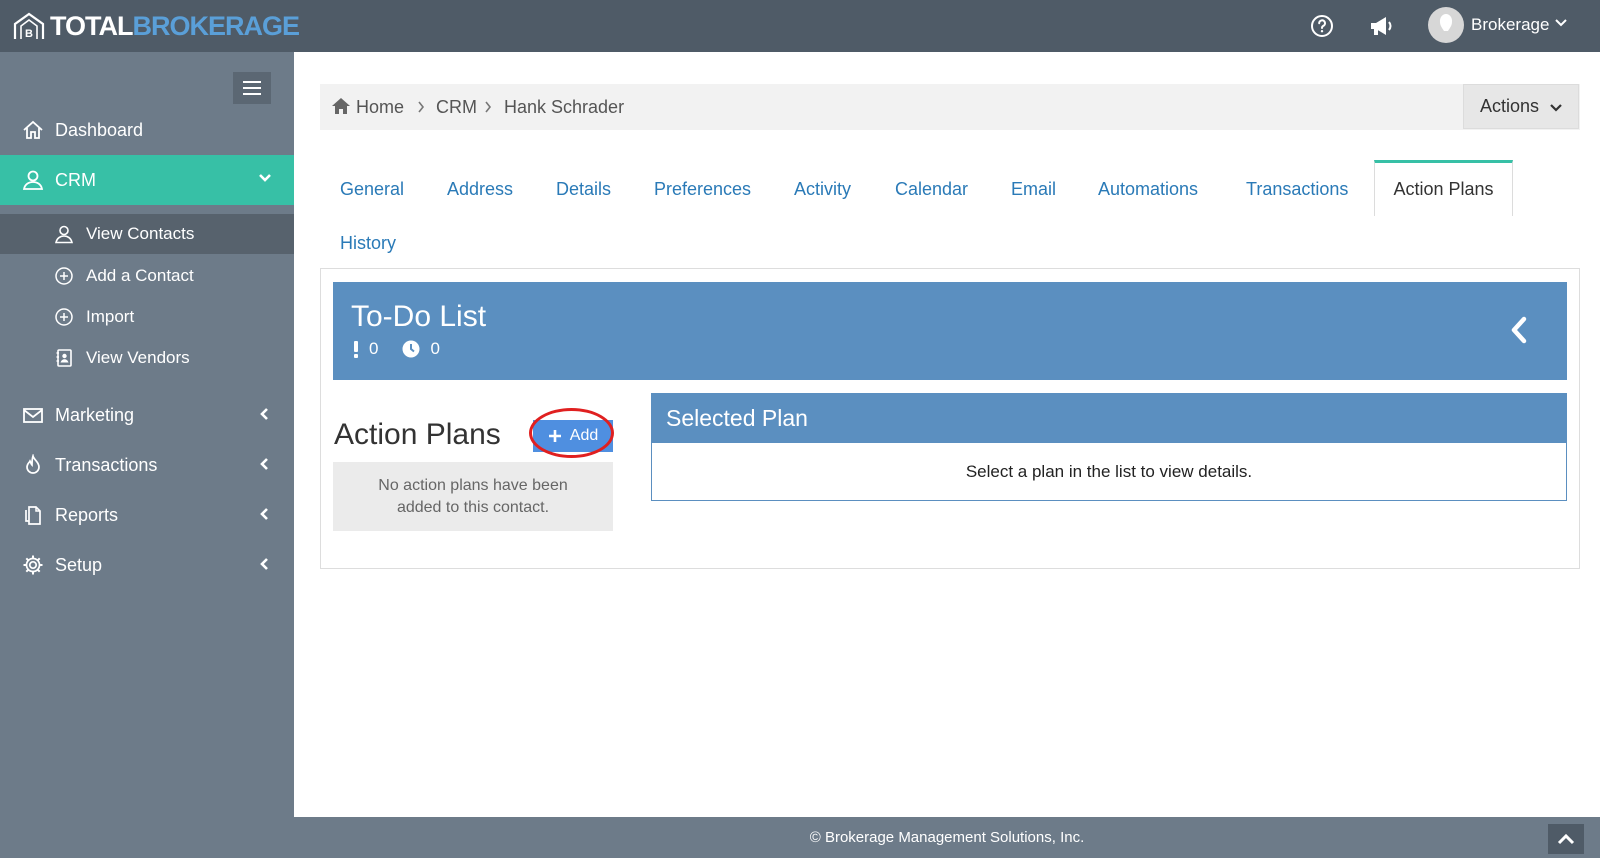 Image resolution: width=1600 pixels, height=858 pixels. I want to click on tab-activity: Activity, so click(822, 189).